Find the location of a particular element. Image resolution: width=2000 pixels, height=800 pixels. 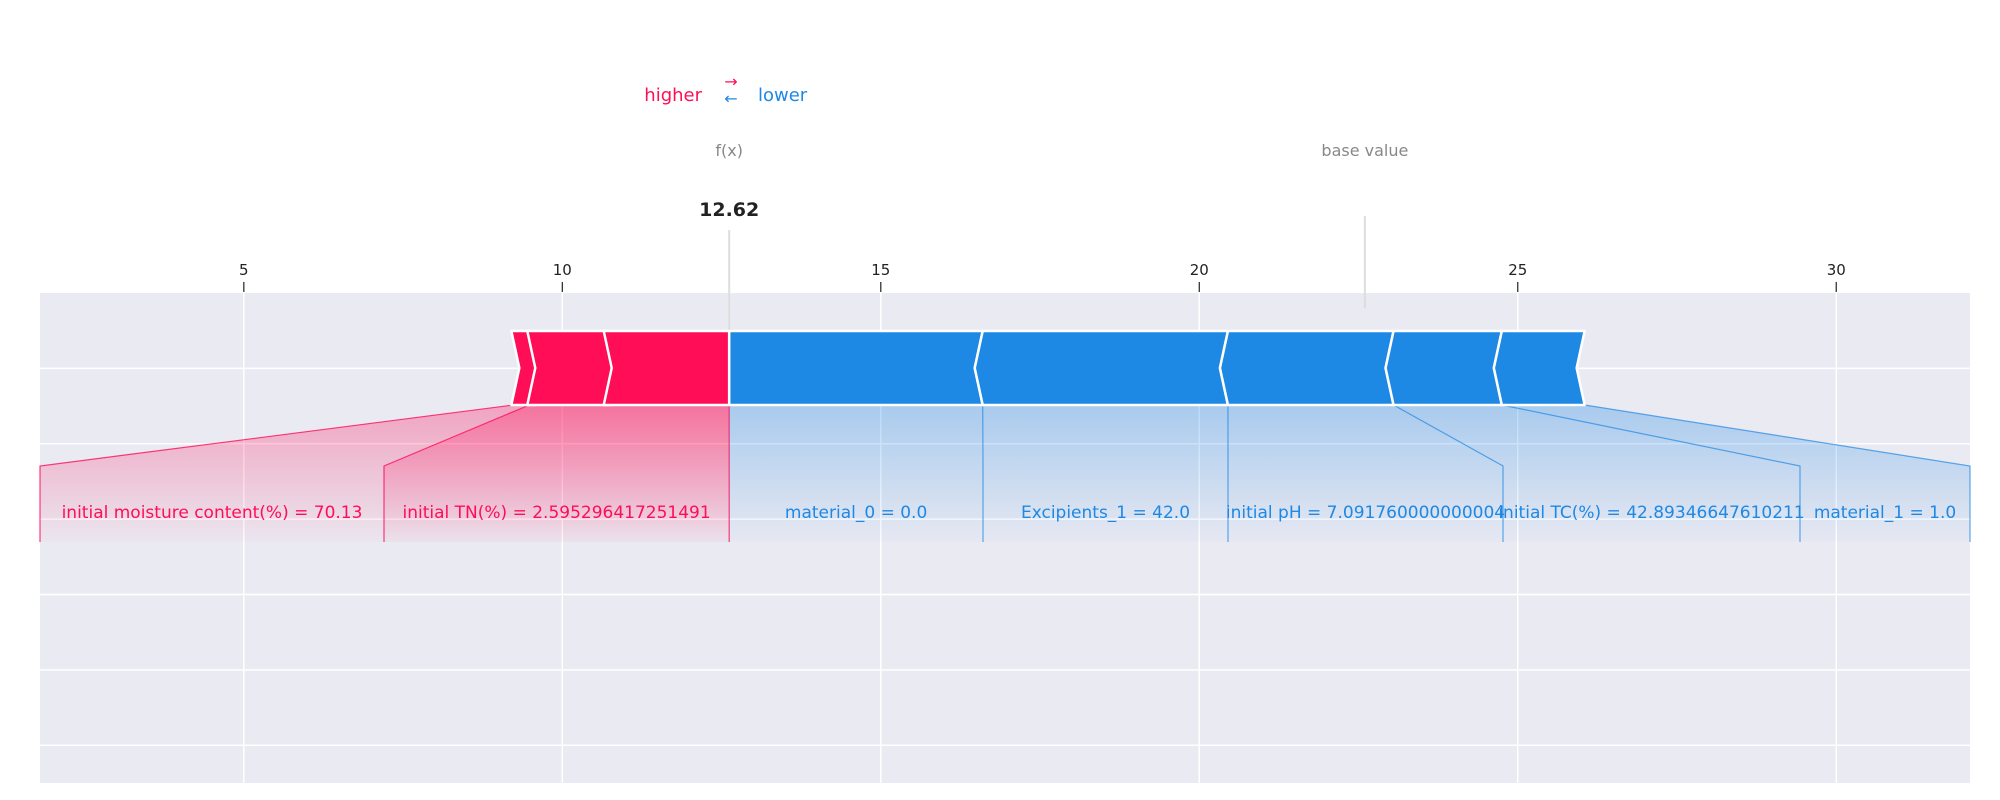

feature-label-negative: material_1 = 1.0 is located at coordinates (1885, 513).